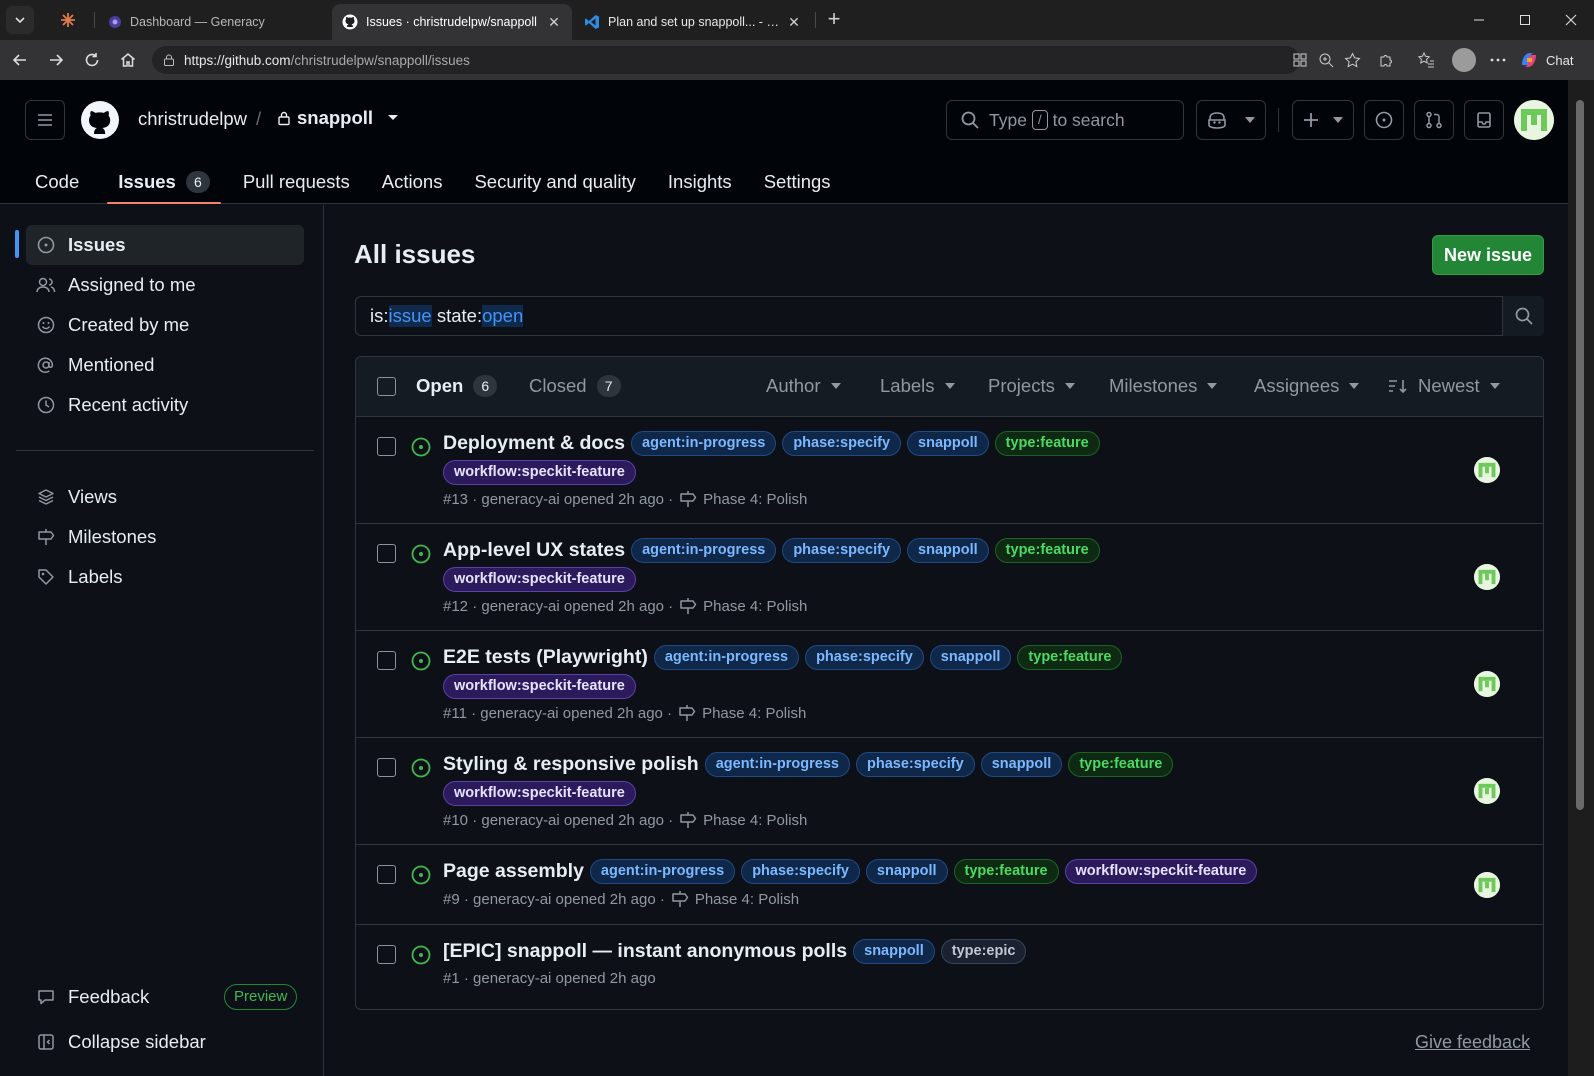 Image resolution: width=1594 pixels, height=1076 pixels. Describe the element at coordinates (1472, 1042) in the screenshot. I see `give-feedback-link: Give feedback` at that location.